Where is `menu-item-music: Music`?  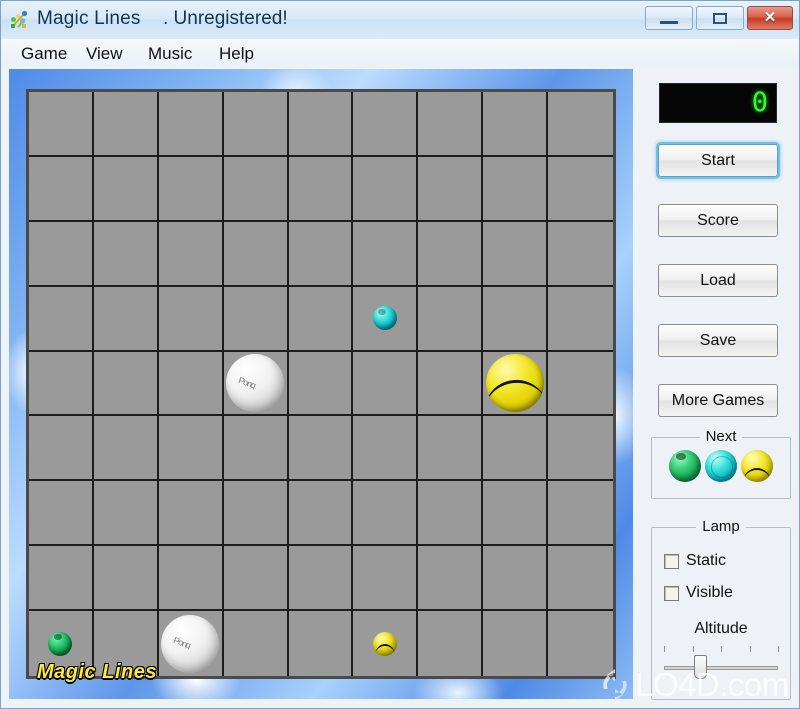 menu-item-music: Music is located at coordinates (170, 54).